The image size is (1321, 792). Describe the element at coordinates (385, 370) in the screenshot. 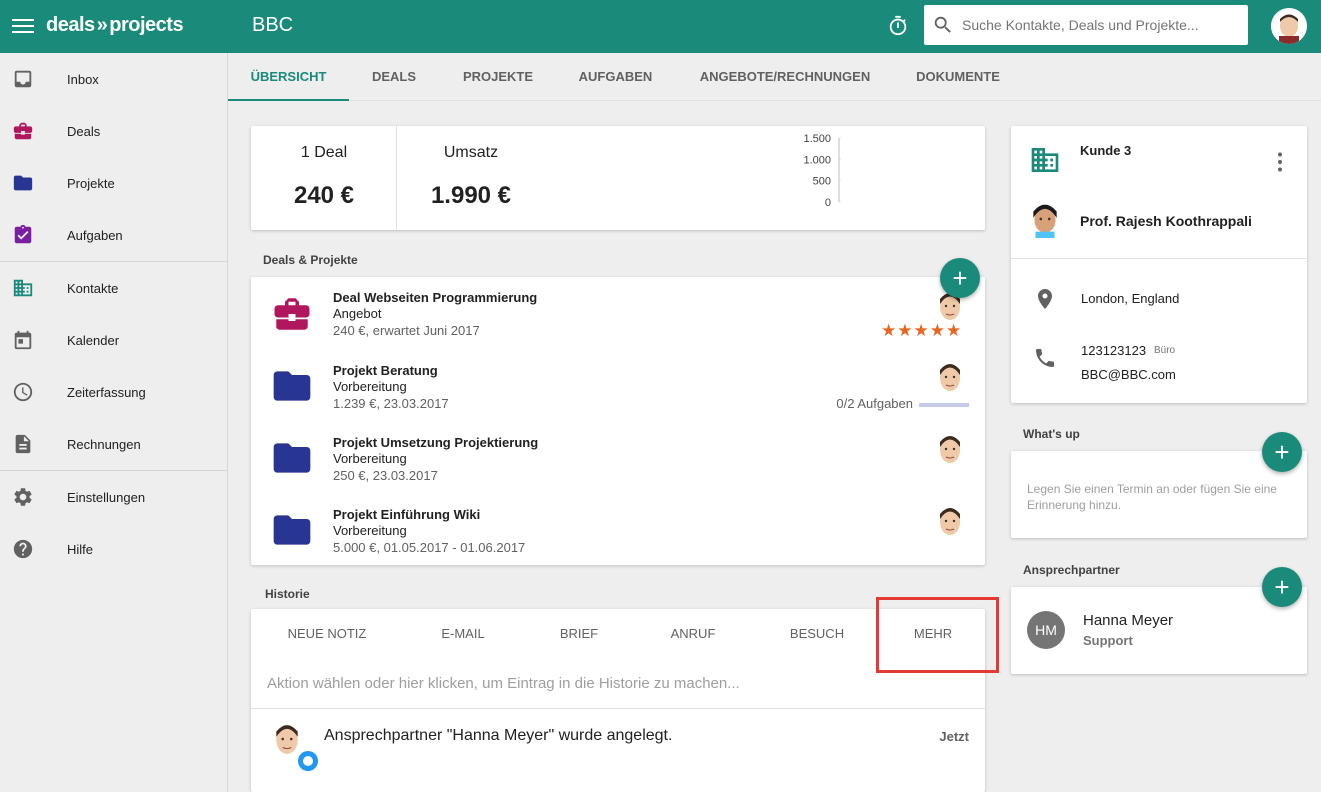

I see `project-title: Projekt Beratung` at that location.